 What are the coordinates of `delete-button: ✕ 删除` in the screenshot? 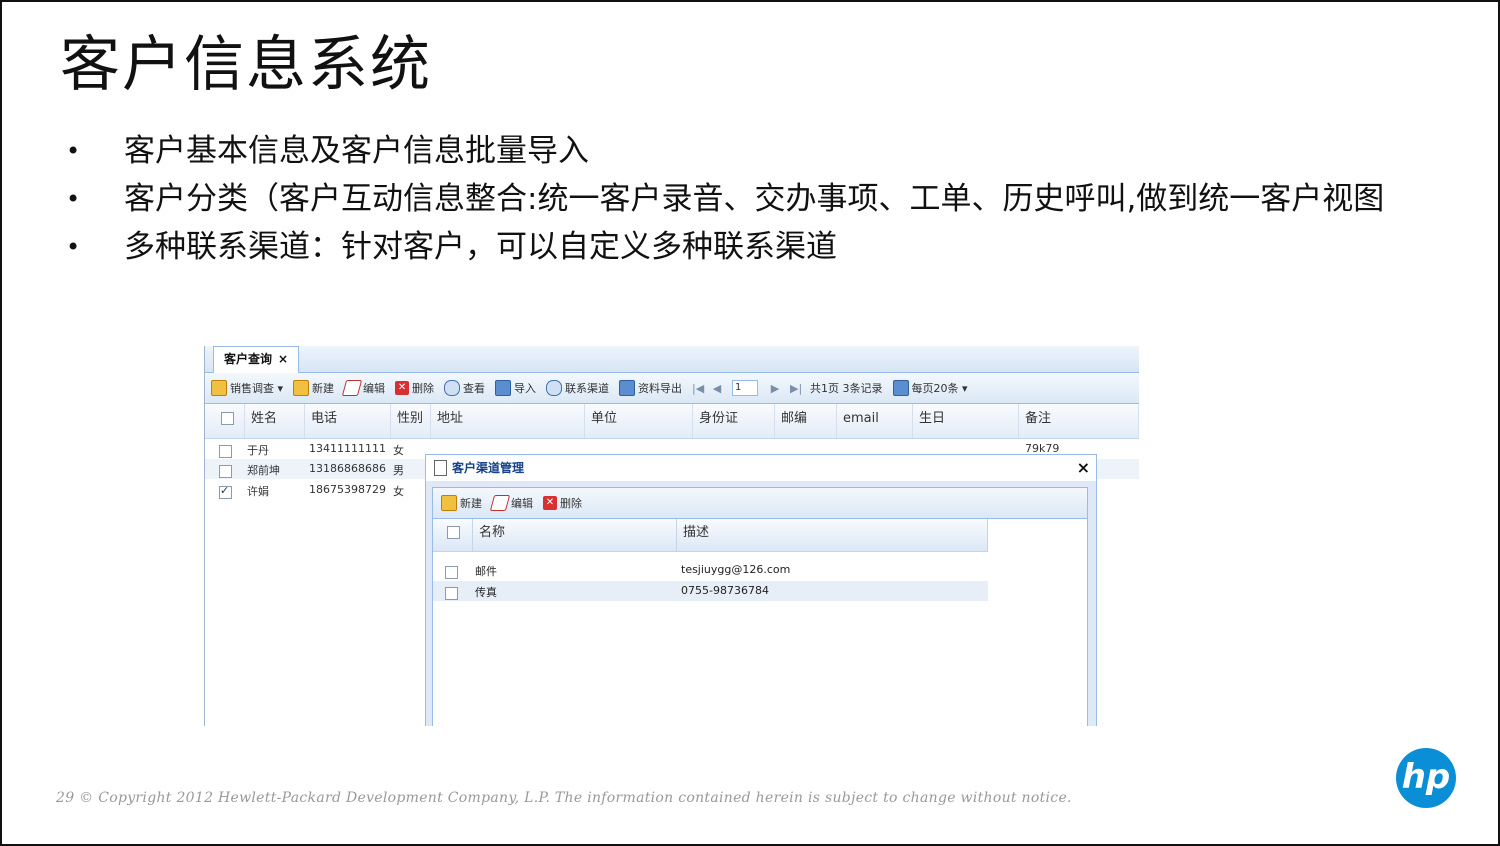 It's located at (414, 388).